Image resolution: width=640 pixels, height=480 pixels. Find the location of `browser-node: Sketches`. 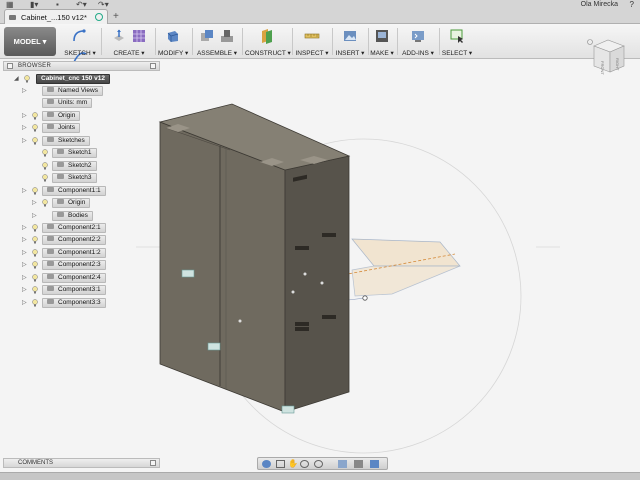

browser-node: Sketches is located at coordinates (66, 140).